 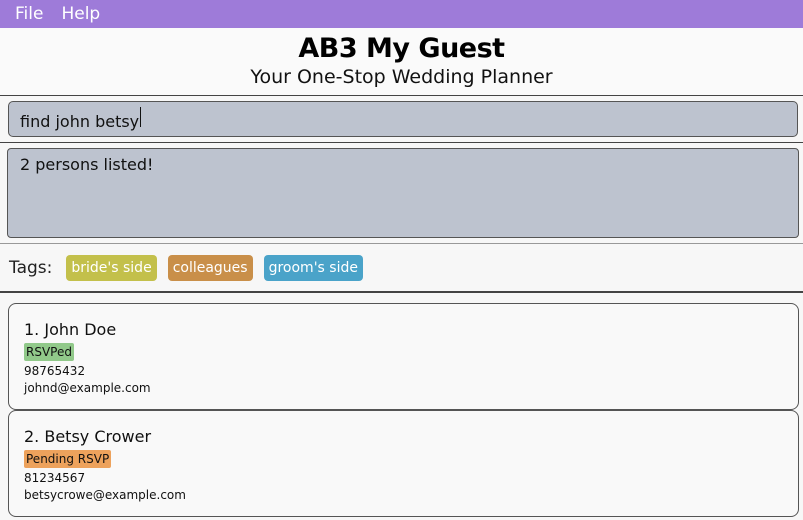 I want to click on menu-help: Help, so click(x=73, y=14).